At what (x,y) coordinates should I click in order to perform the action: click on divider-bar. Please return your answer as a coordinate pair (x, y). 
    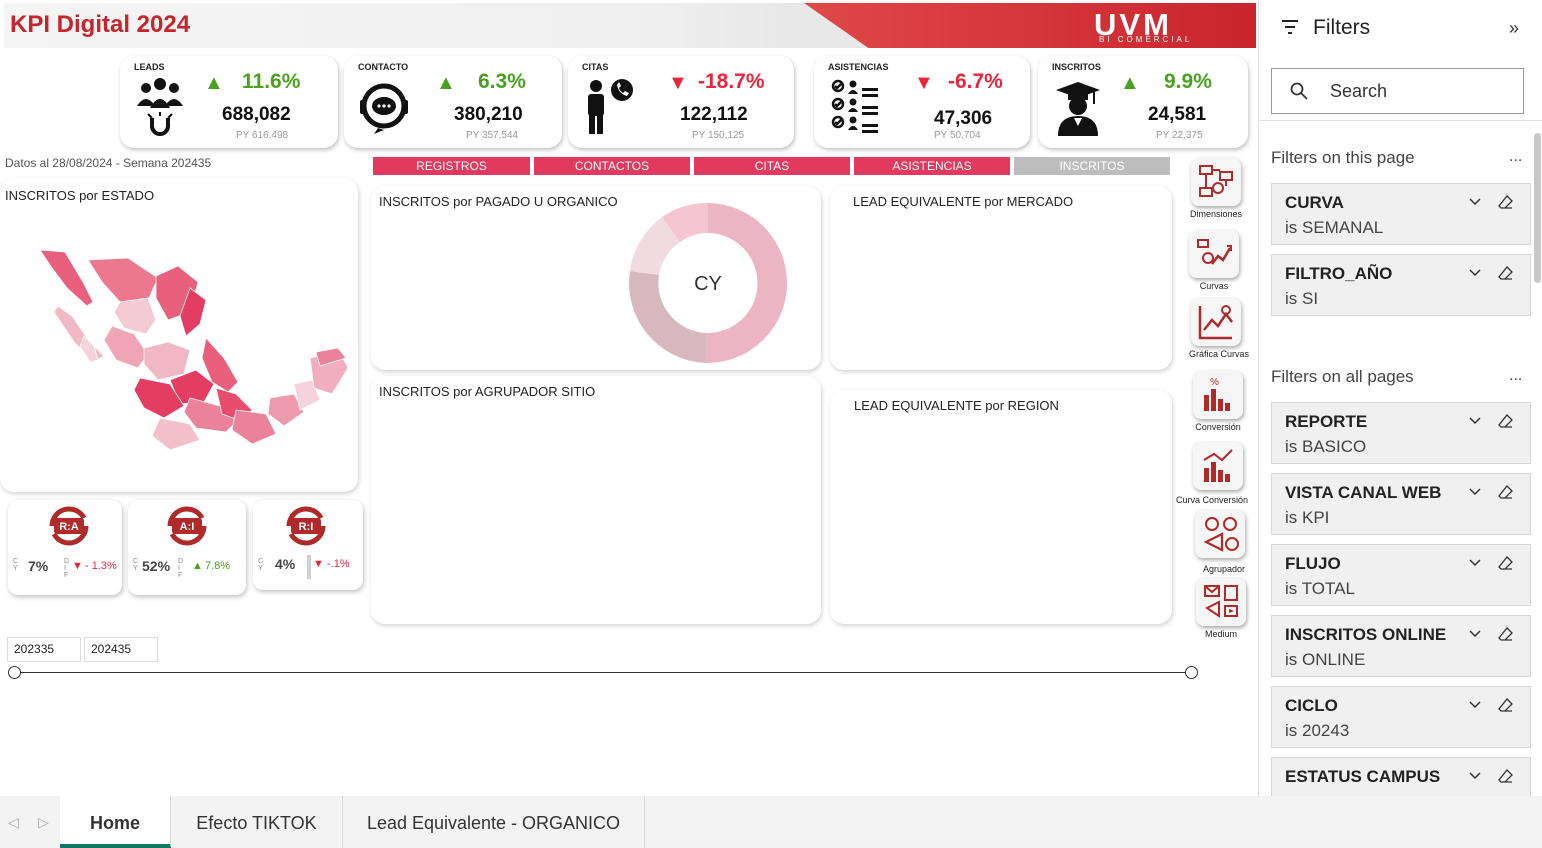
    Looking at the image, I should click on (309, 567).